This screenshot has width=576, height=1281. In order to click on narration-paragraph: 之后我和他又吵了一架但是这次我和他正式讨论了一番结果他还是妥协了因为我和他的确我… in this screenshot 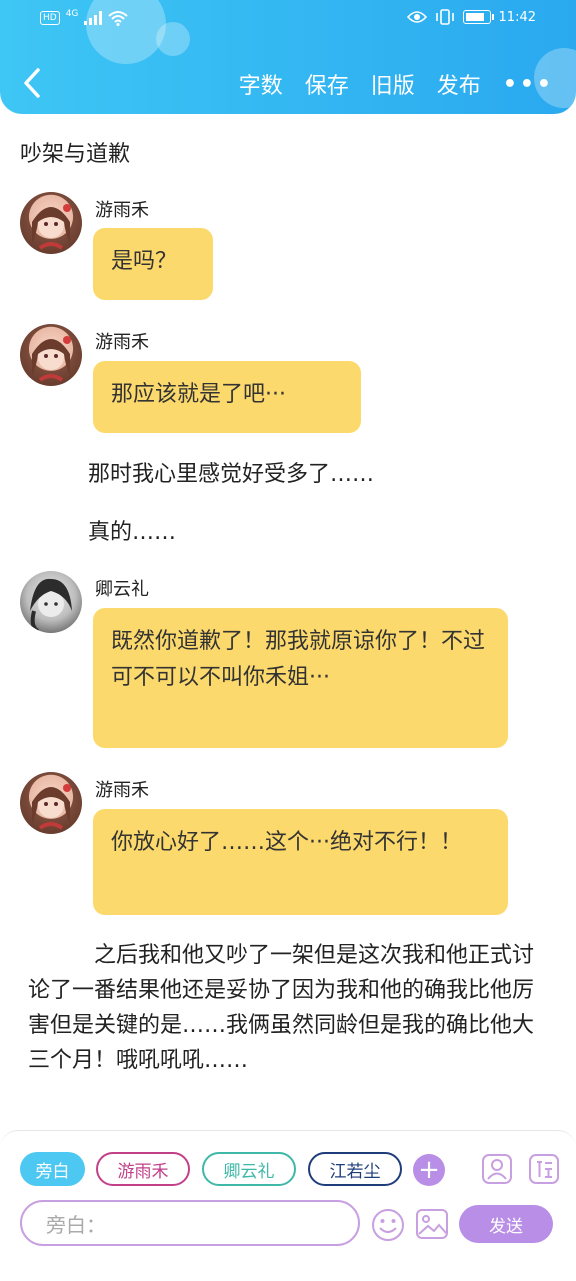, I will do `click(283, 1008)`.